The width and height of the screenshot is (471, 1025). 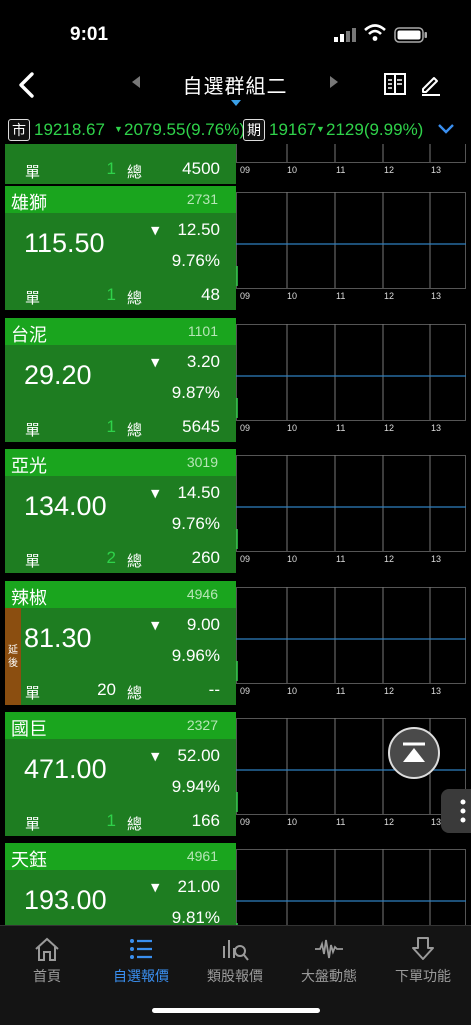 What do you see at coordinates (235, 961) in the screenshot?
I see `tab-sector-quotes: 類股報價` at bounding box center [235, 961].